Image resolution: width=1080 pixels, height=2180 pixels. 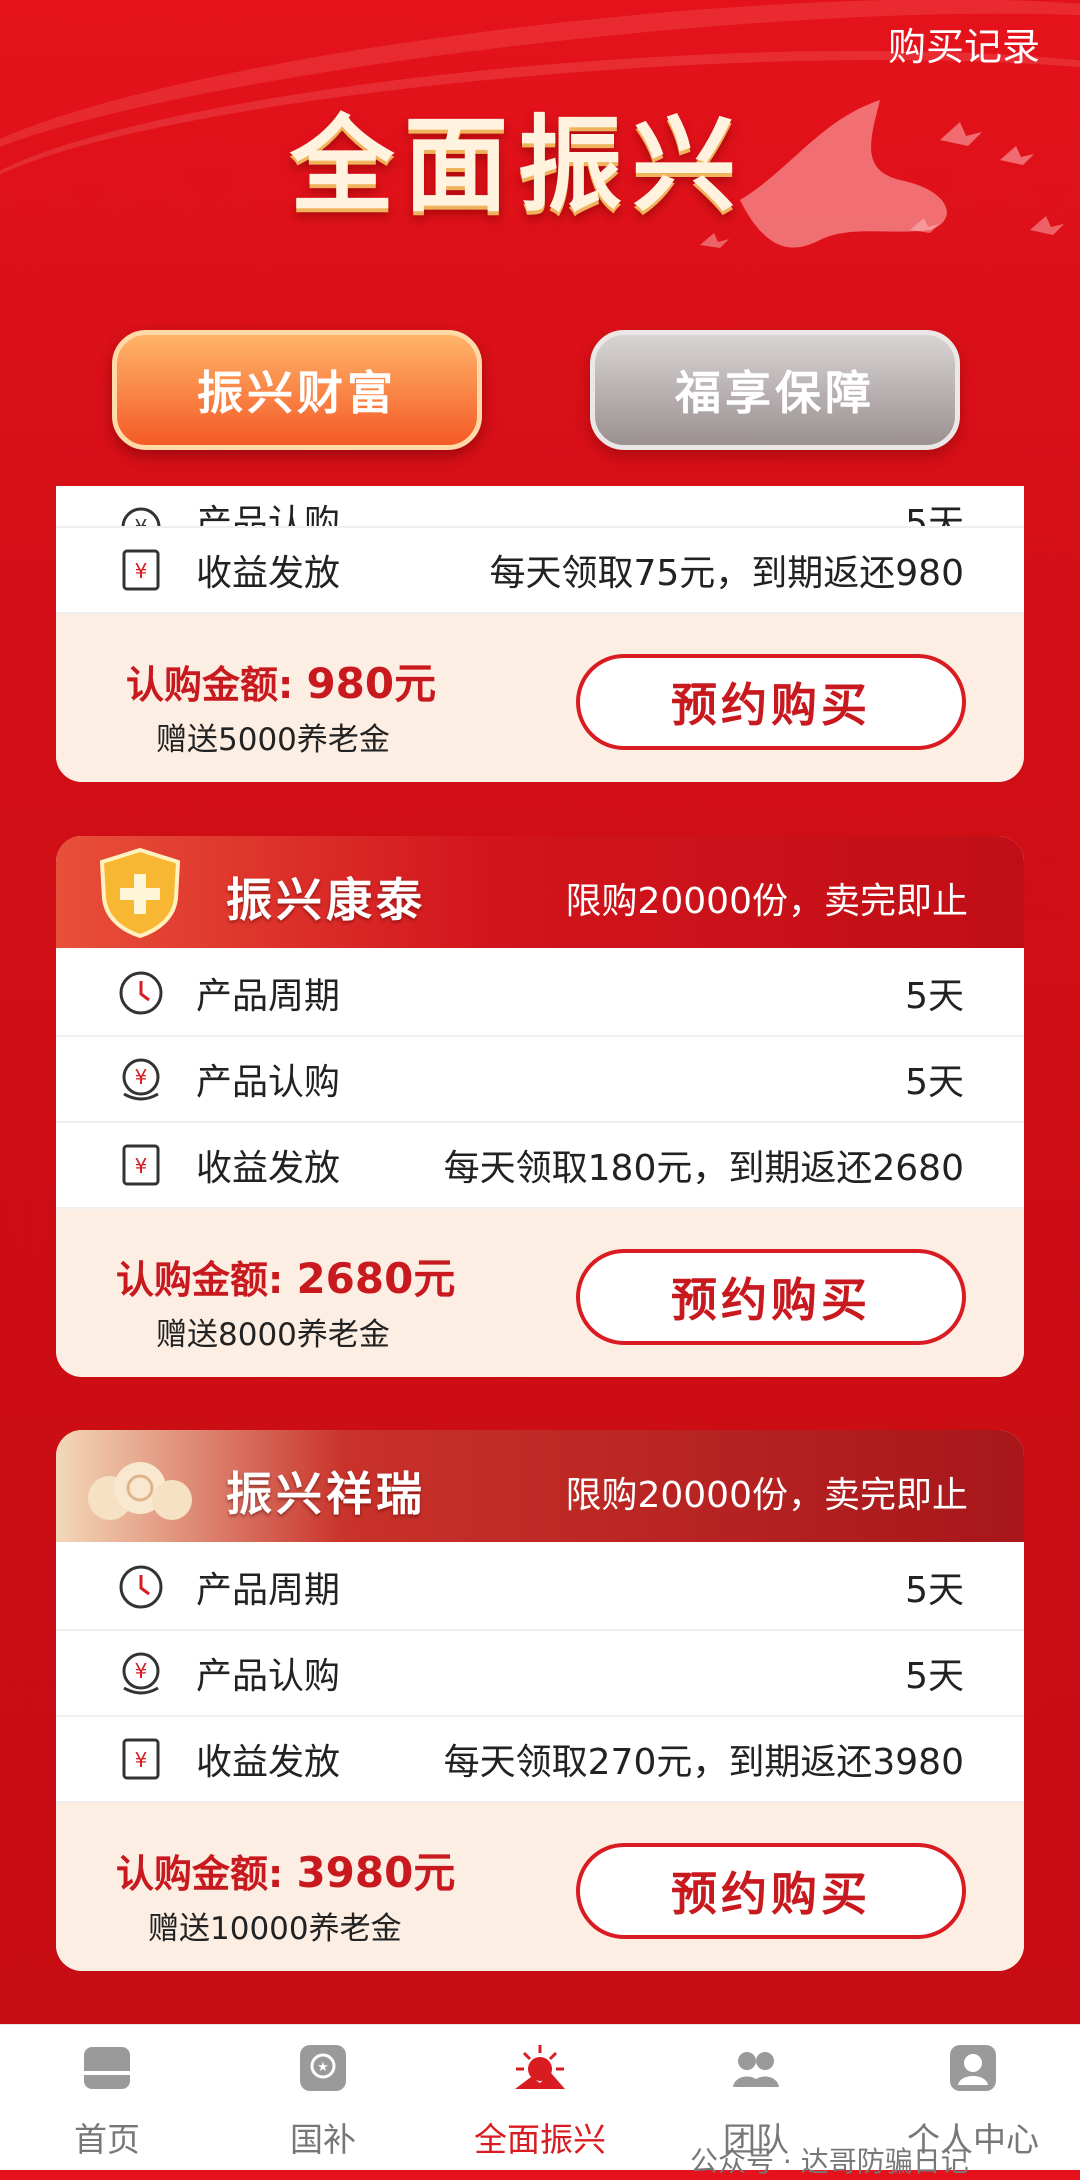 I want to click on product-name: 振兴祥瑞, so click(x=326, y=1494).